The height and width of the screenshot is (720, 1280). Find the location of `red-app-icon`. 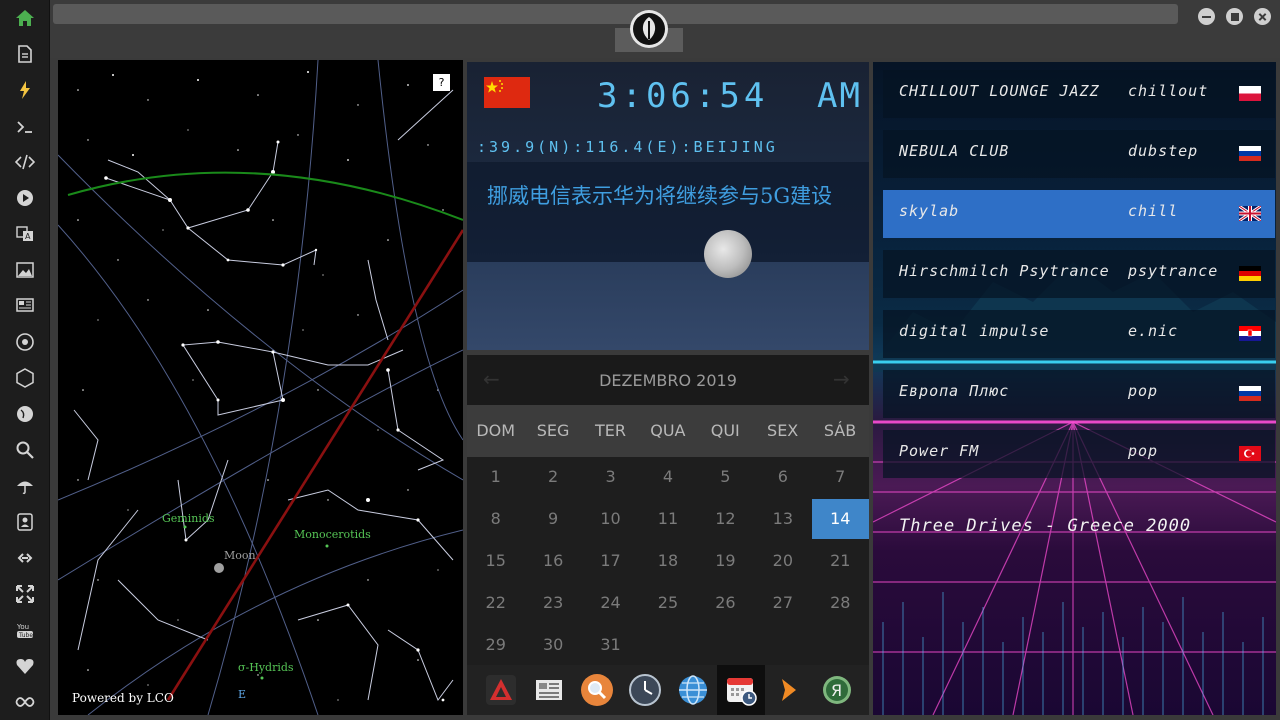

red-app-icon is located at coordinates (501, 690).